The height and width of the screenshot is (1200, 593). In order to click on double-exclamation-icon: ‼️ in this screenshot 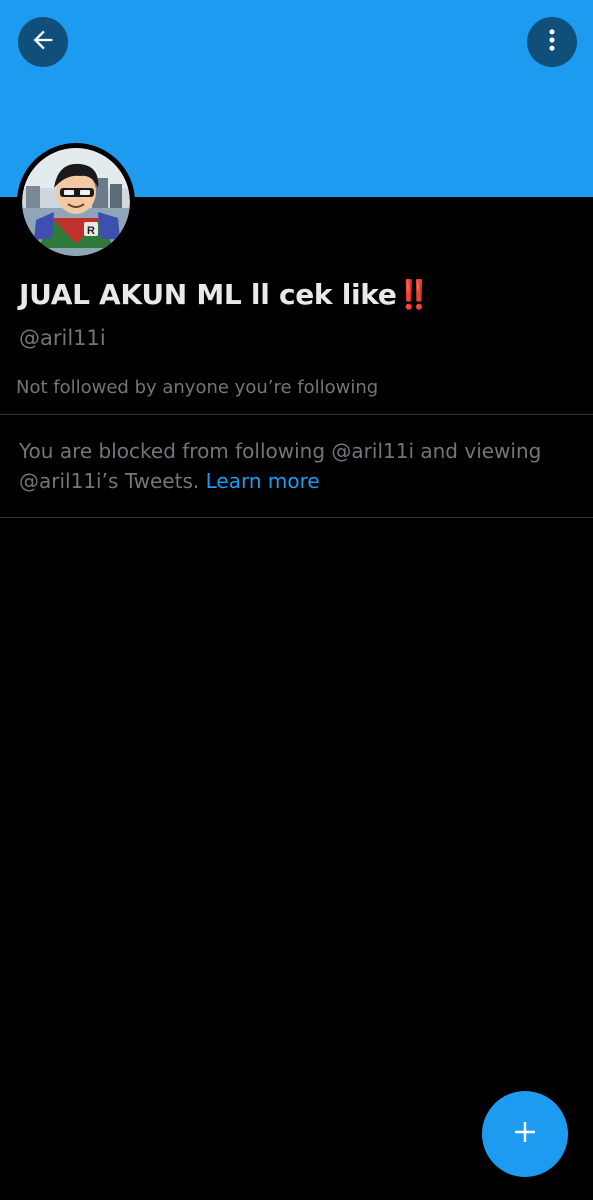, I will do `click(414, 294)`.